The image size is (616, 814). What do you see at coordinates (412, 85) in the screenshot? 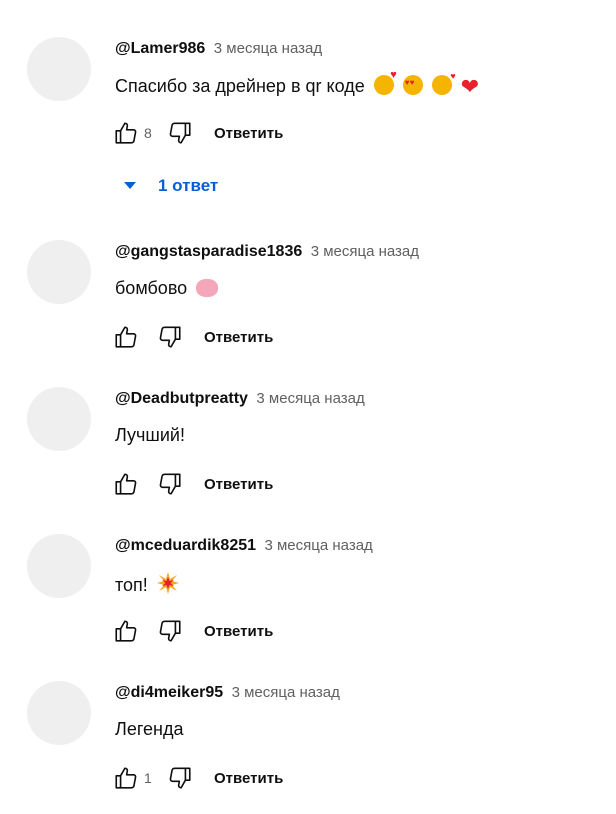
I see `heart-eyes-icon` at bounding box center [412, 85].